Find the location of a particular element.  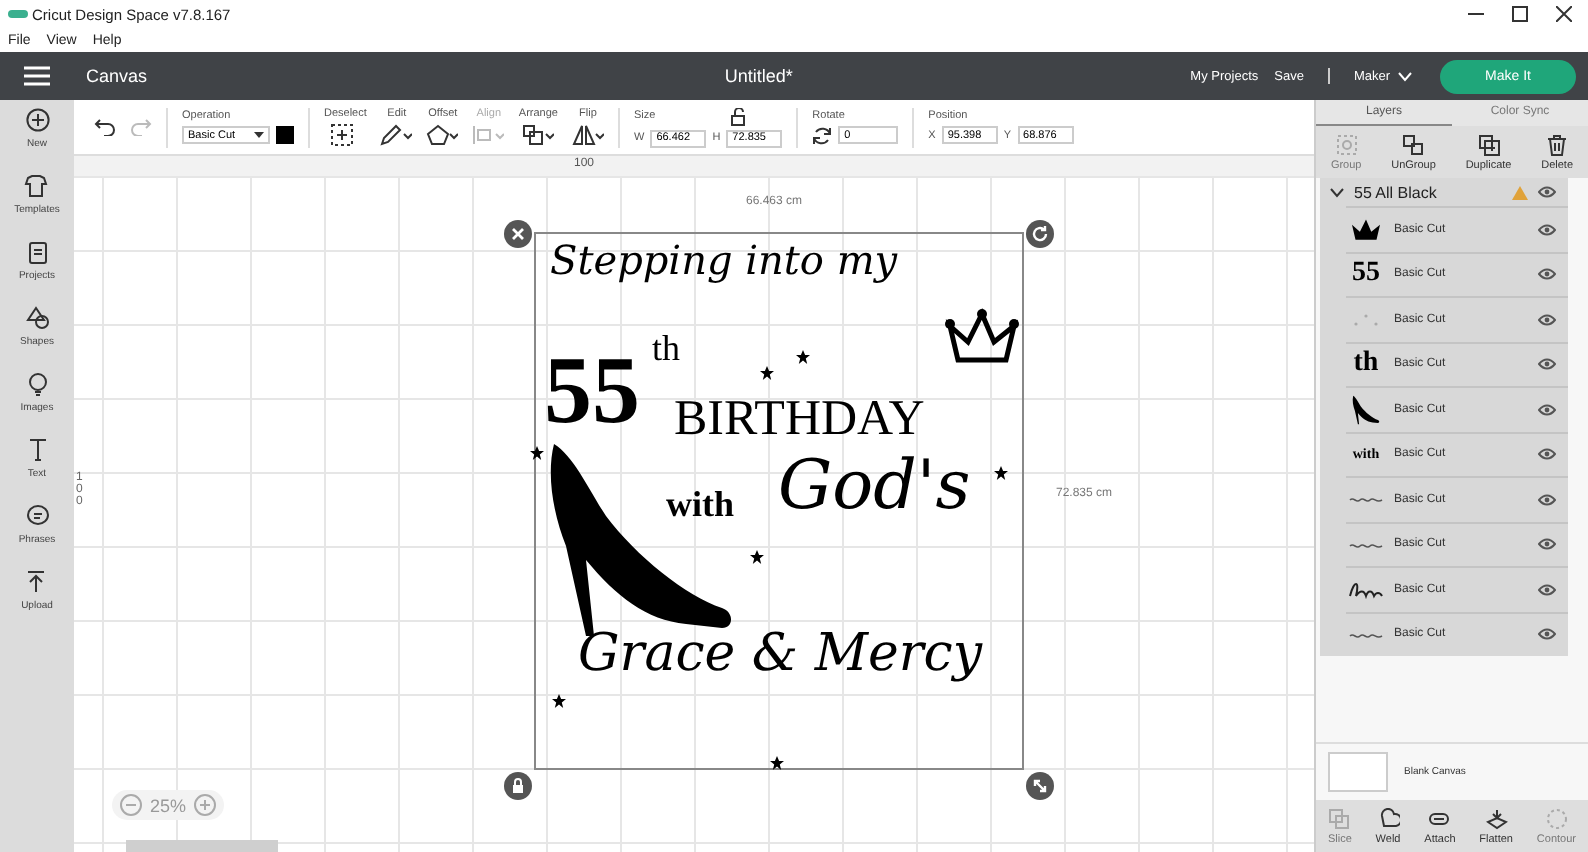

rotate-handle-icon is located at coordinates (1040, 234).